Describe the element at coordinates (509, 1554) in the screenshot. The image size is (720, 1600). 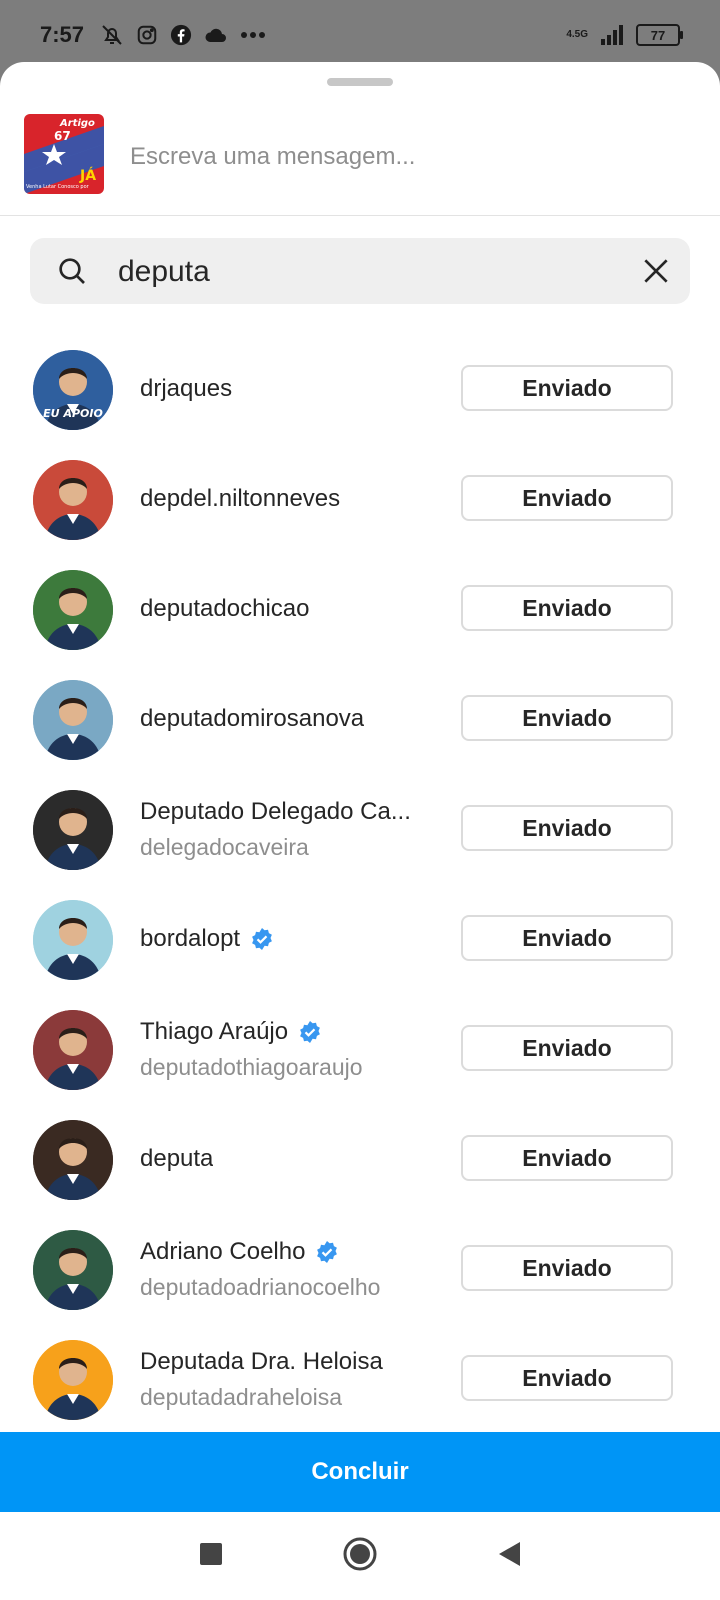
I see `back-triangle-icon` at that location.